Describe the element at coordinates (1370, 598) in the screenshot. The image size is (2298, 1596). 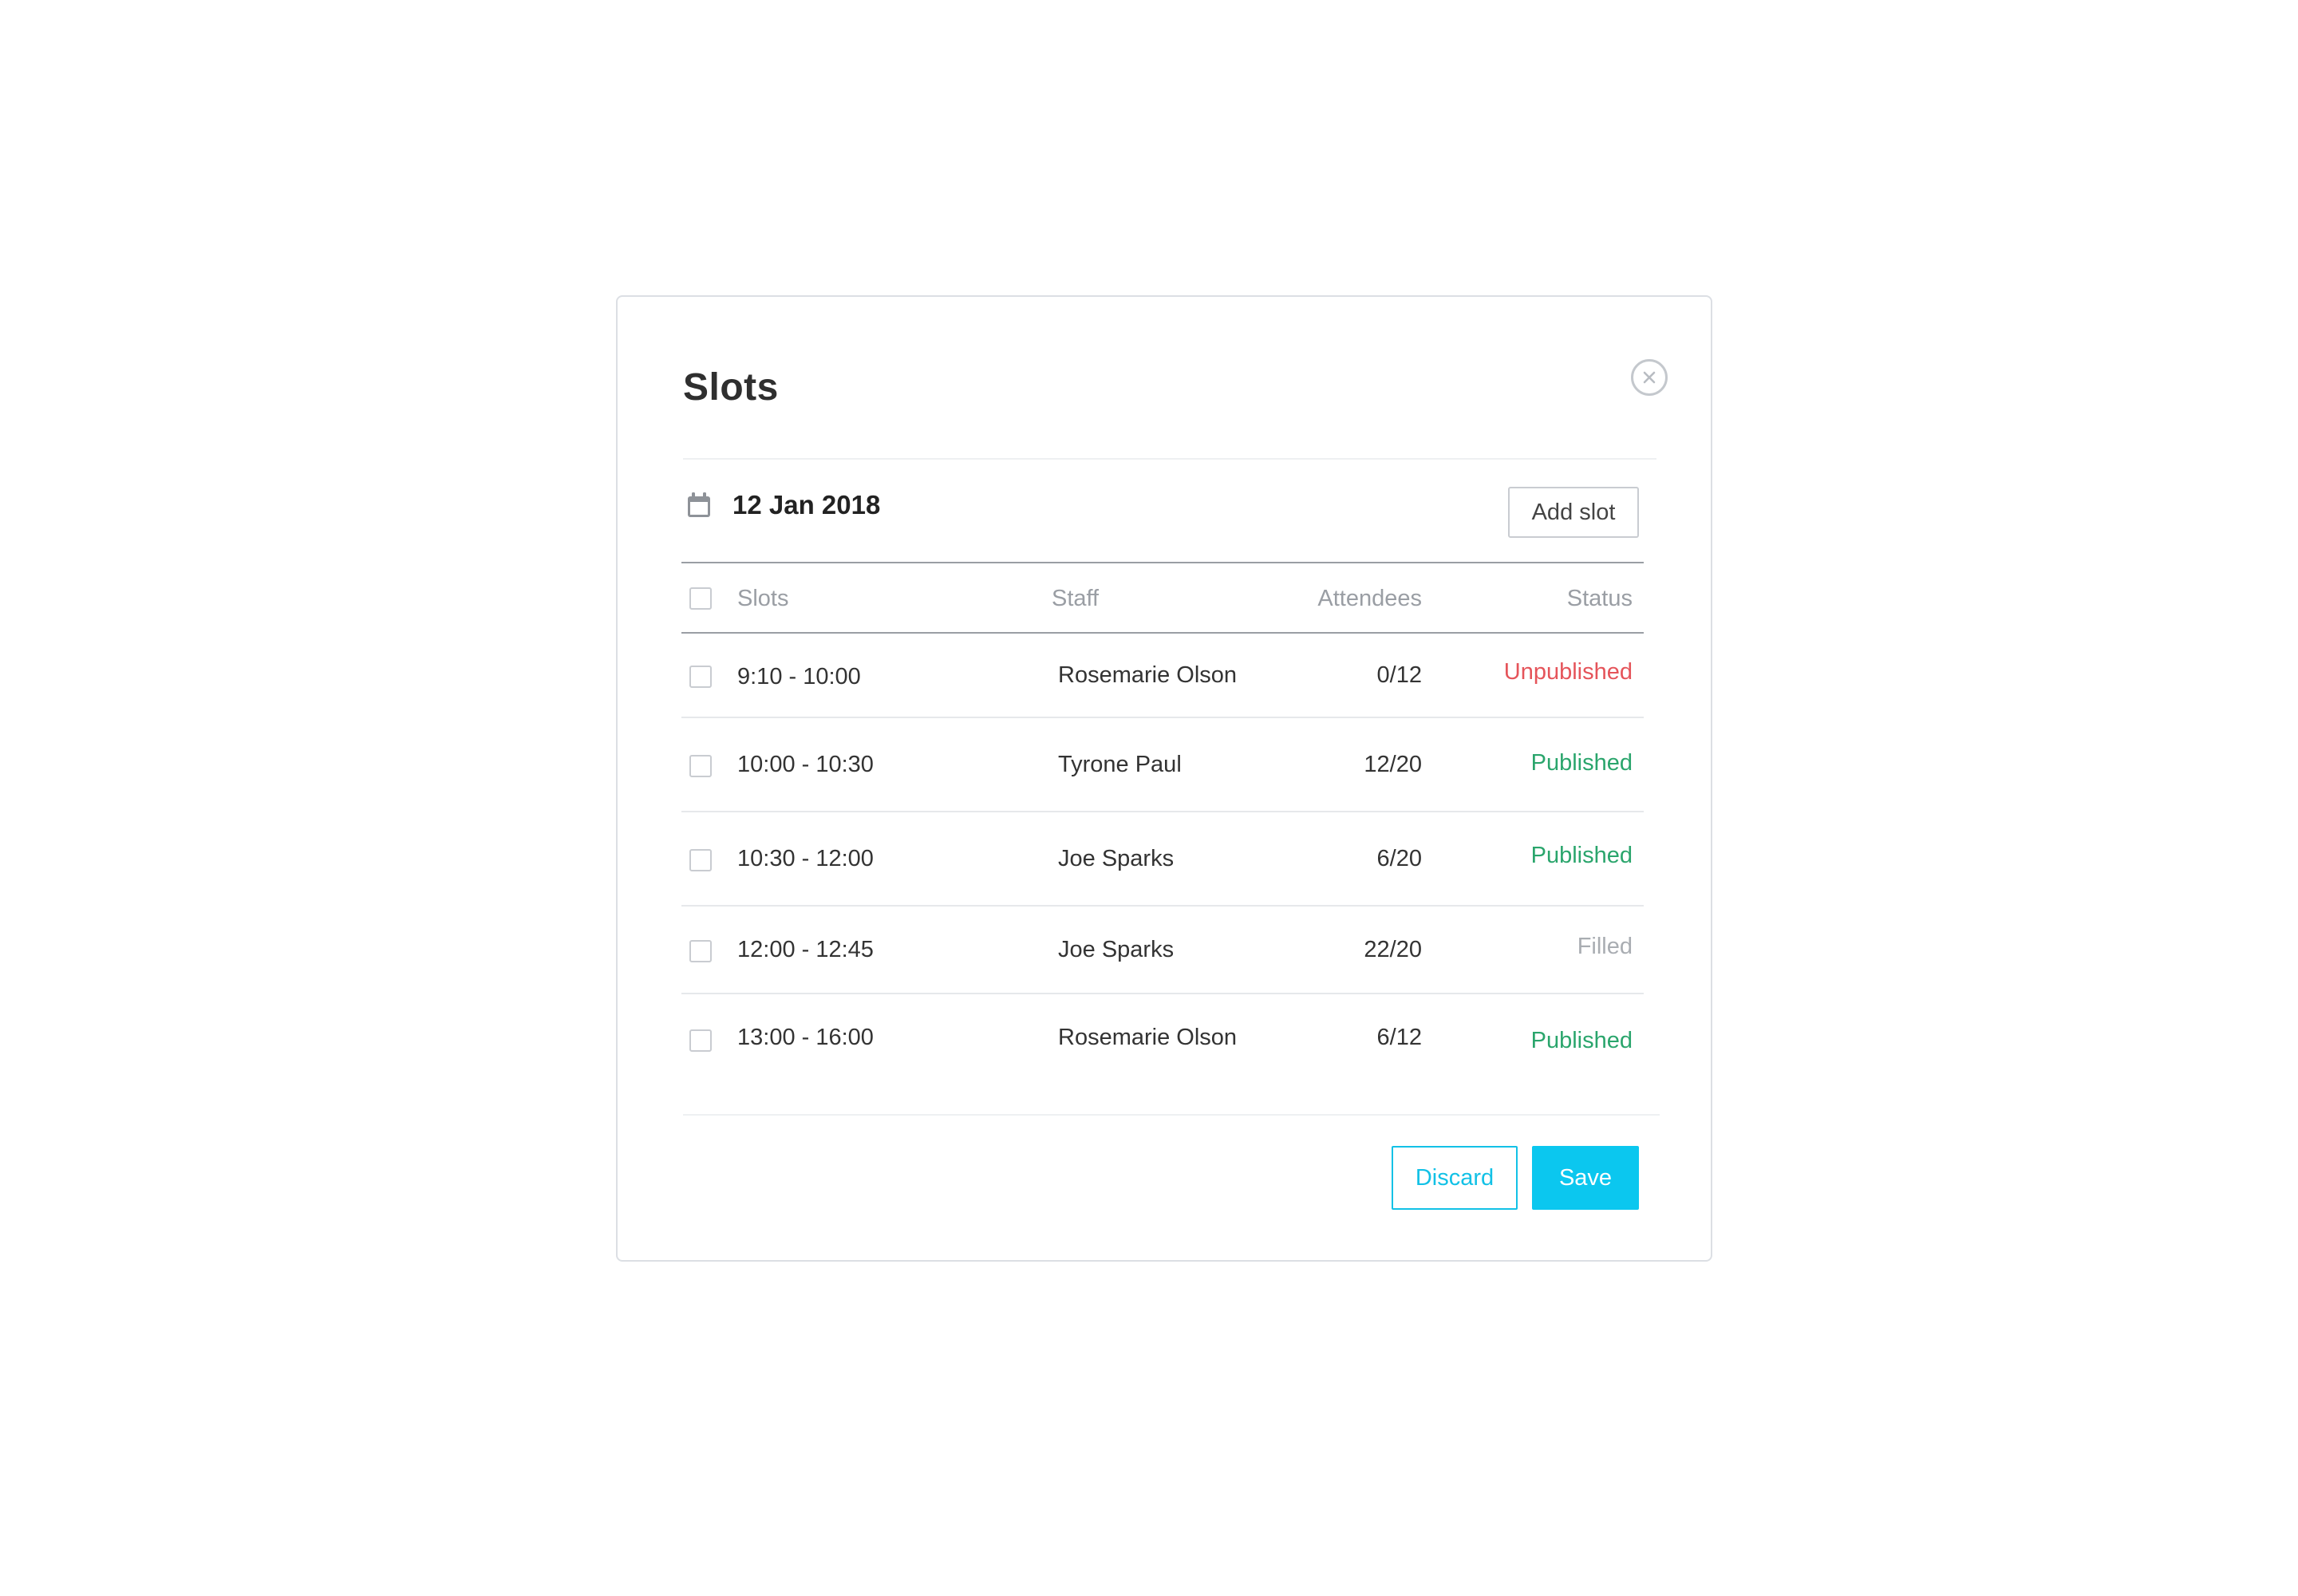
I see `header-attendees: Attendees` at that location.